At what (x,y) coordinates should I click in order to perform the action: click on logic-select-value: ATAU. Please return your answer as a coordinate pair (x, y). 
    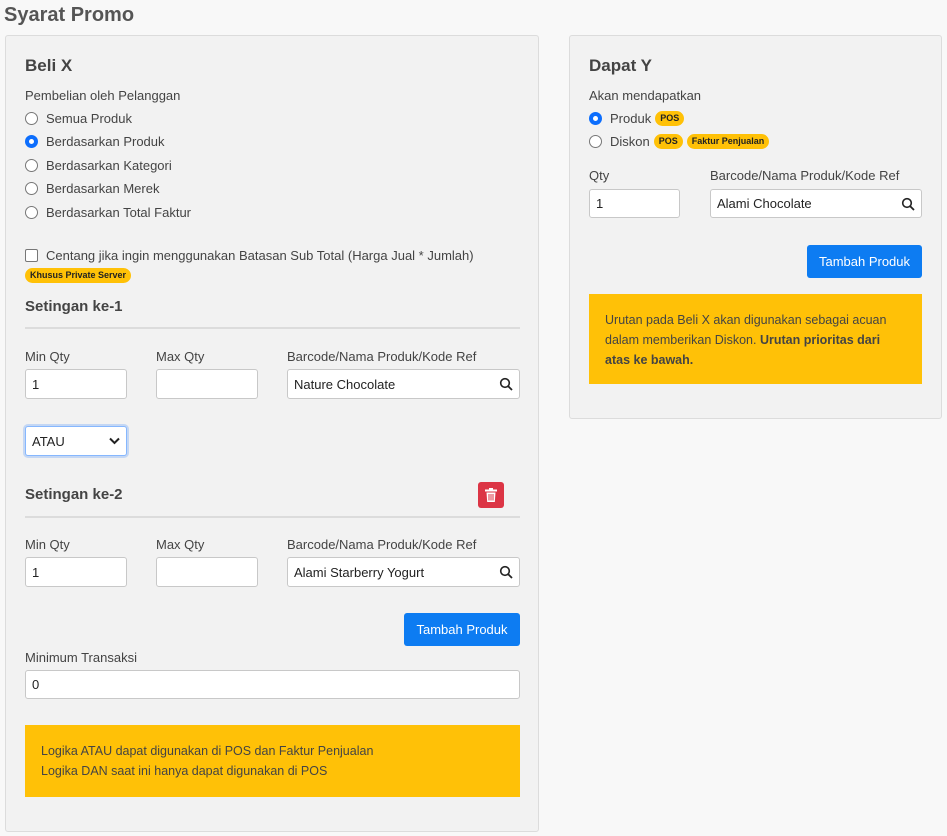
    Looking at the image, I should click on (48, 441).